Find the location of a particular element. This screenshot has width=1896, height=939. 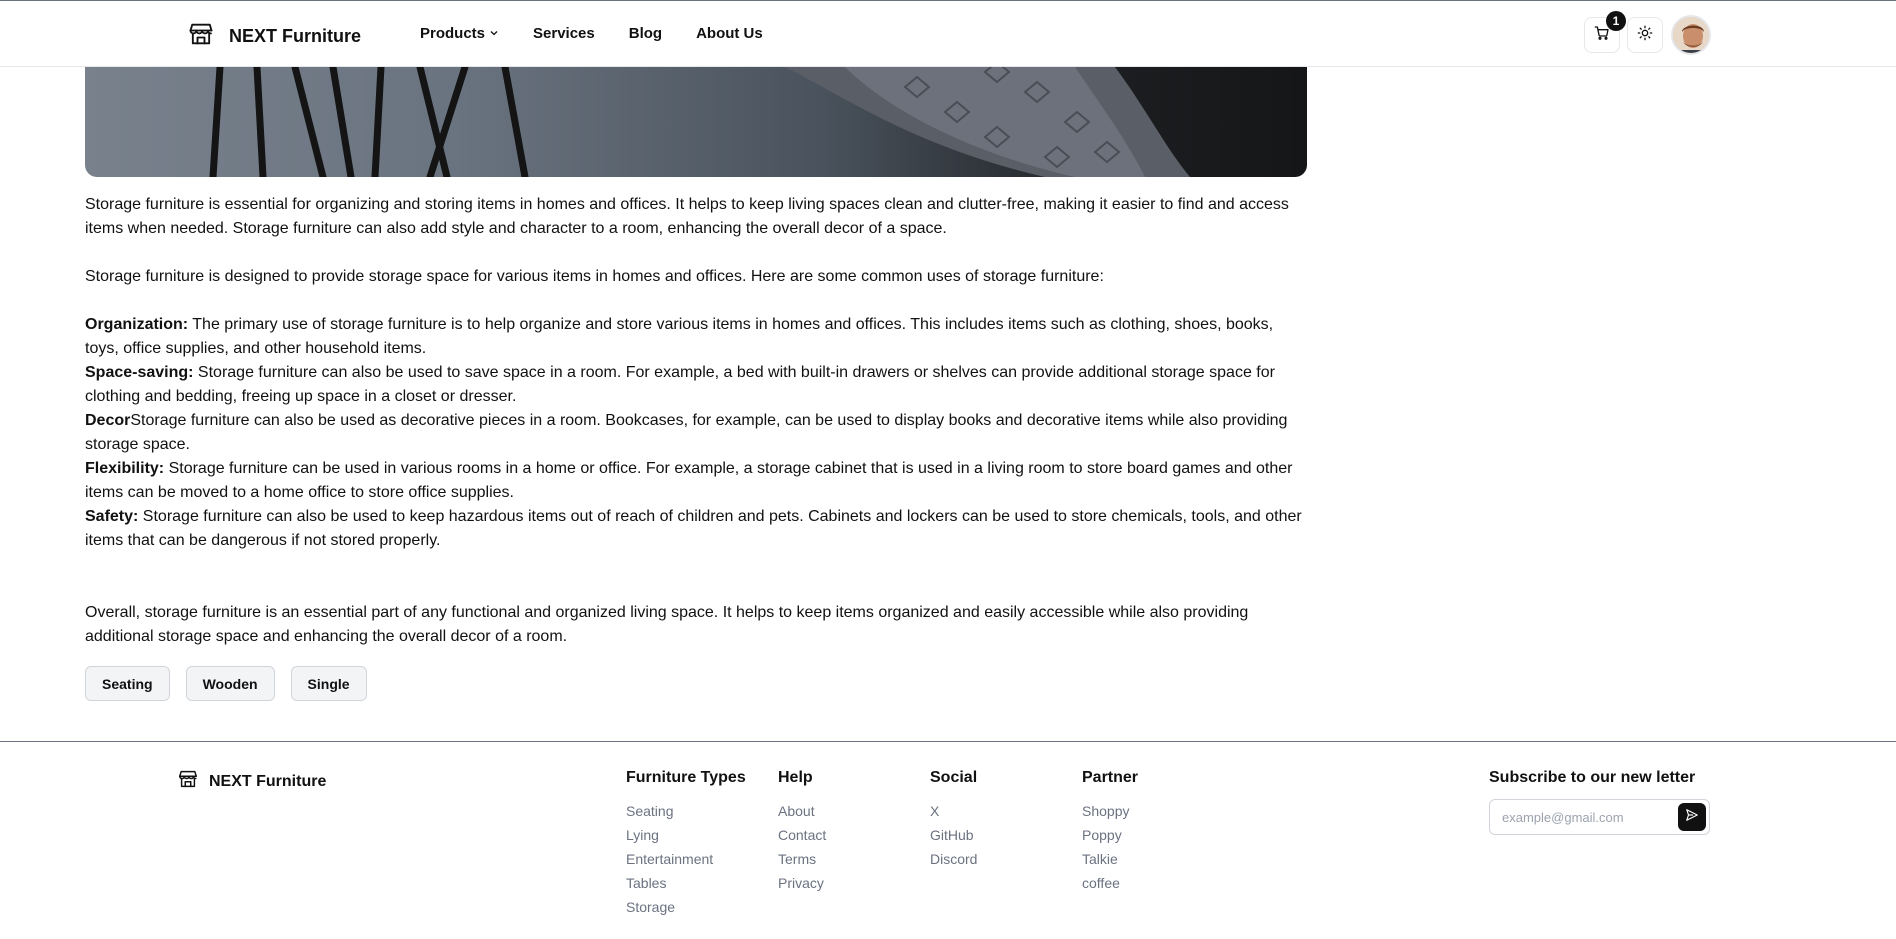

nav-products: Products is located at coordinates (459, 33).